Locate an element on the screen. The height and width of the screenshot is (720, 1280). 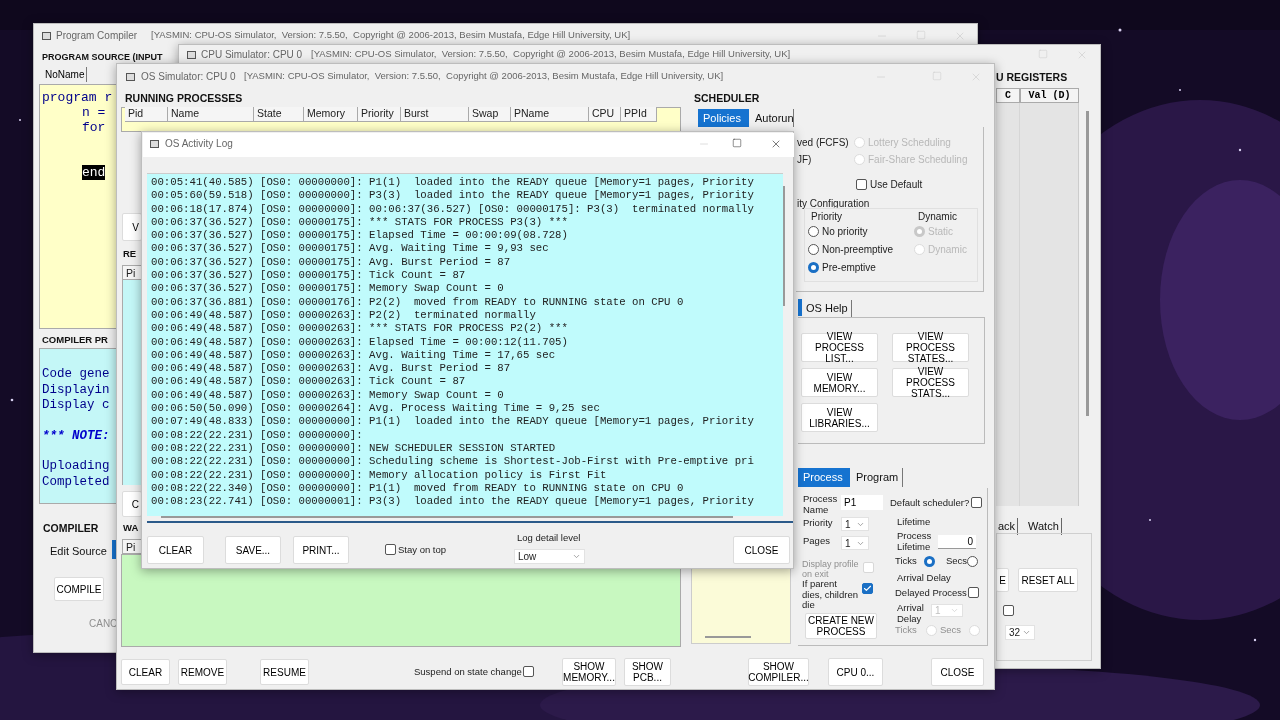
checkbox-label: Delayed Process is located at coordinates (931, 593).